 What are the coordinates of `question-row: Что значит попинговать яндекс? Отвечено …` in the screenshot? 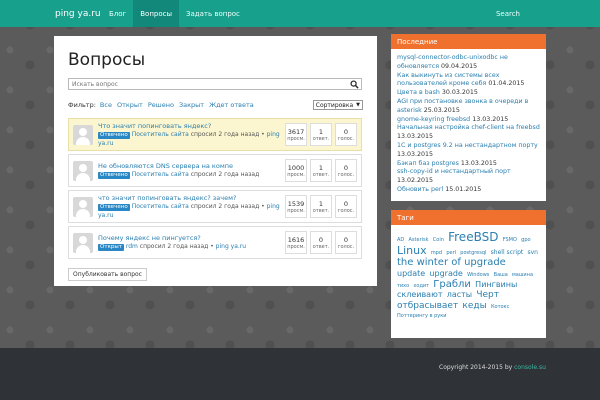 It's located at (215, 134).